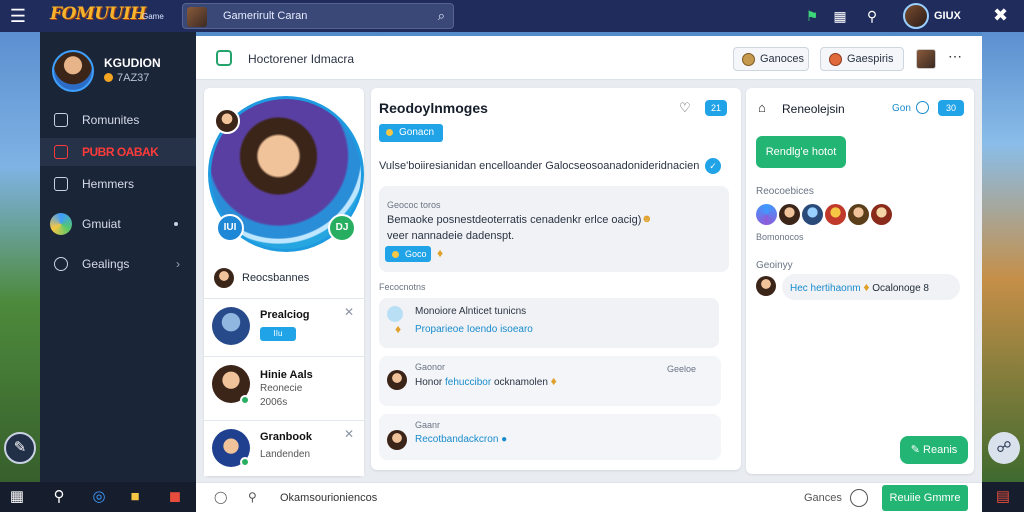 Image resolution: width=1024 pixels, height=512 pixels. What do you see at coordinates (441, 16) in the screenshot?
I see `search-icon: ⌕` at bounding box center [441, 16].